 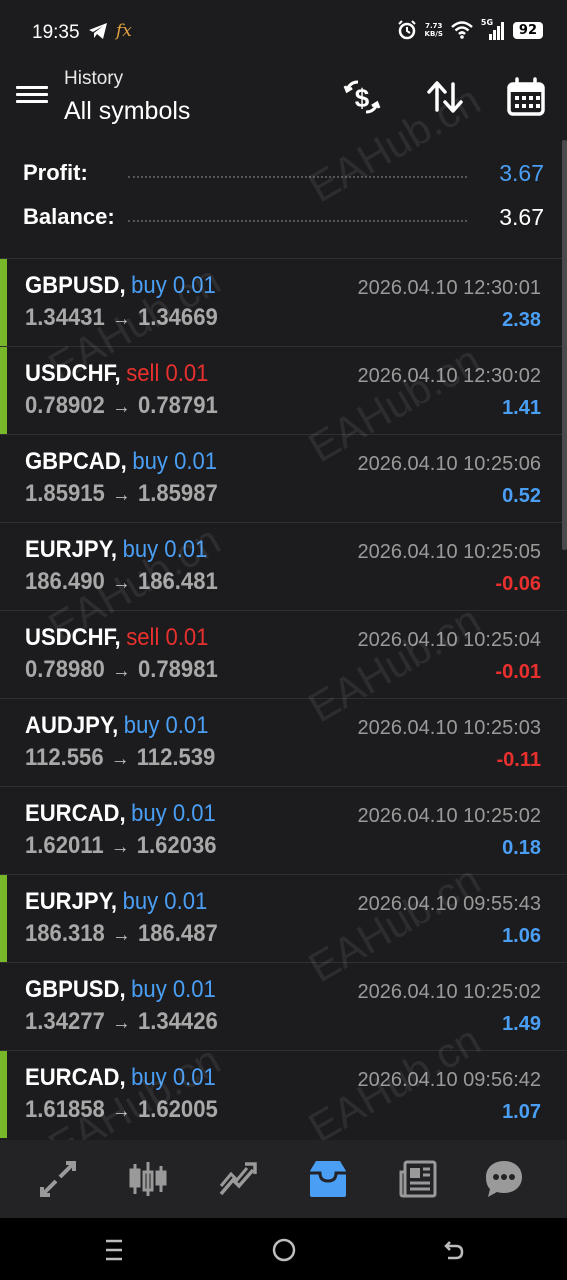 I want to click on close-price: 1.62036, so click(x=176, y=845).